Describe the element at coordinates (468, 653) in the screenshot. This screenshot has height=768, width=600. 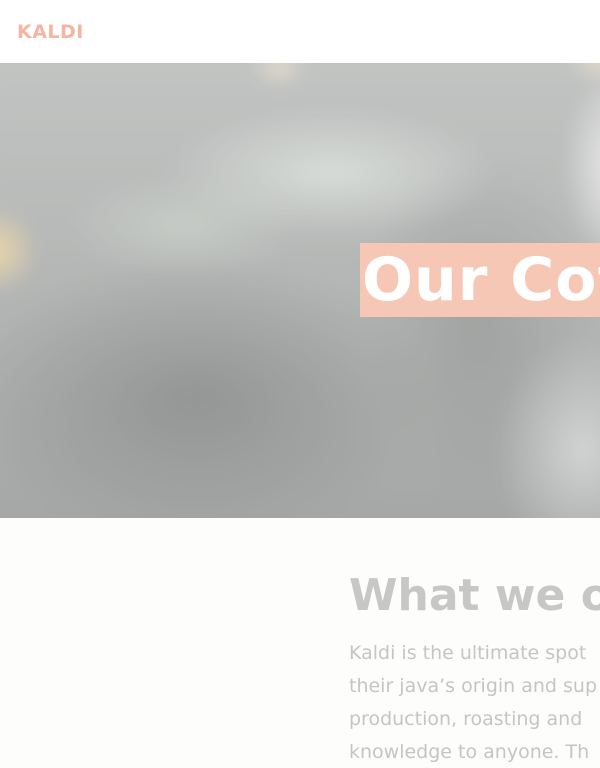
I see `paragraph-line: Kaldi is the ultimate spot` at that location.